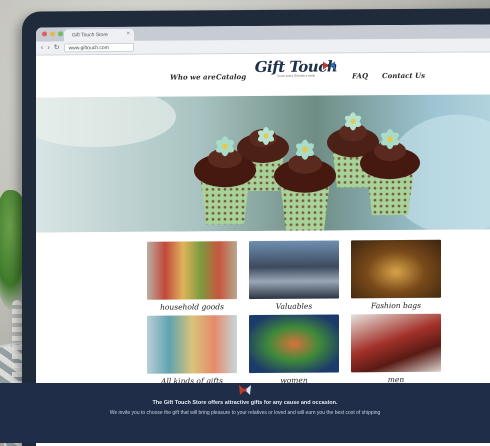 This screenshot has width=490, height=446. What do you see at coordinates (329, 65) in the screenshot?
I see `bow-icon` at bounding box center [329, 65].